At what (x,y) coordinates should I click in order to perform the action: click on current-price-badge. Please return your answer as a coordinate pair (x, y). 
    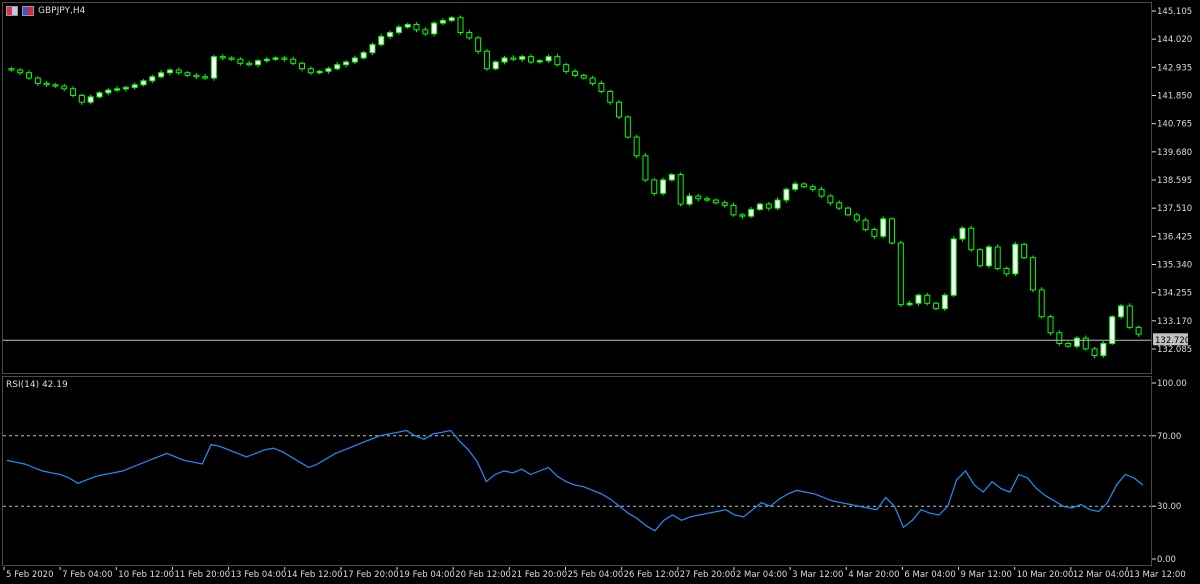
    Looking at the image, I should click on (1170, 339).